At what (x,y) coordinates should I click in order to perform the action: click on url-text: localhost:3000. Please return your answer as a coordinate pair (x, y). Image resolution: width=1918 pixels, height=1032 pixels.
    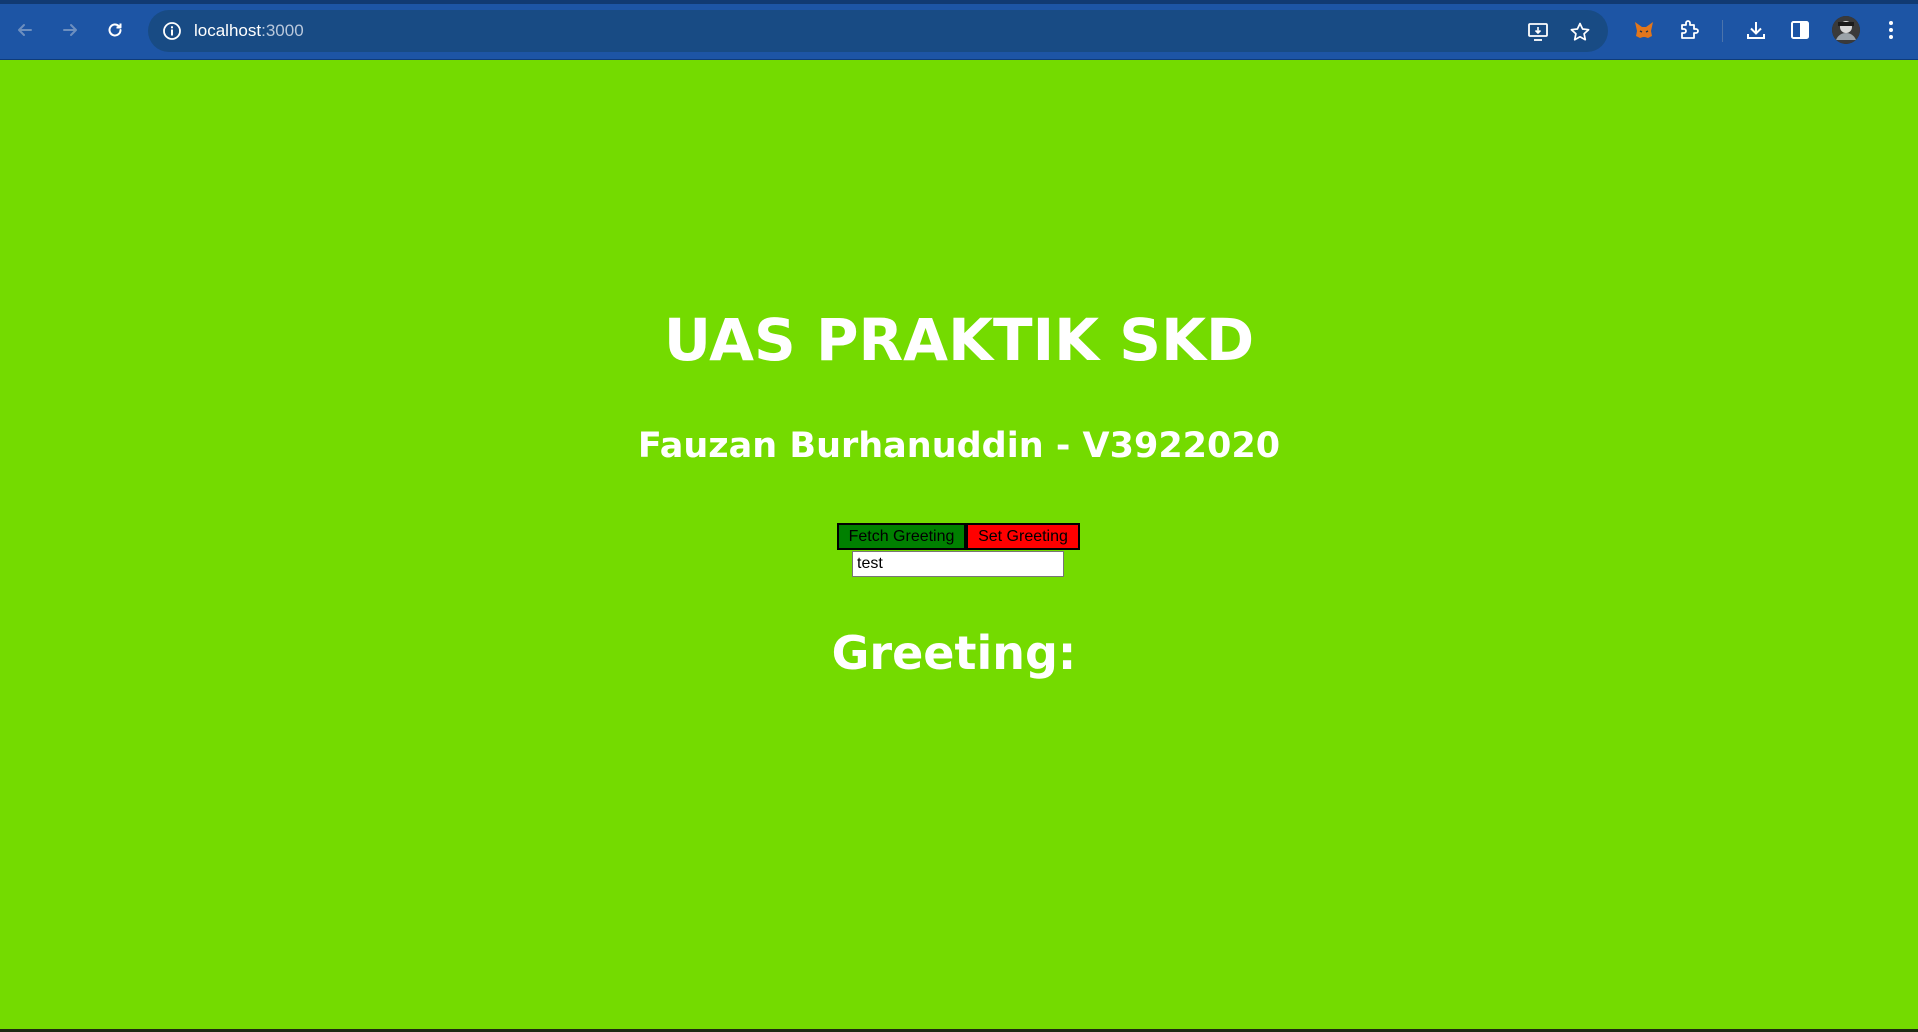
    Looking at the image, I should click on (249, 31).